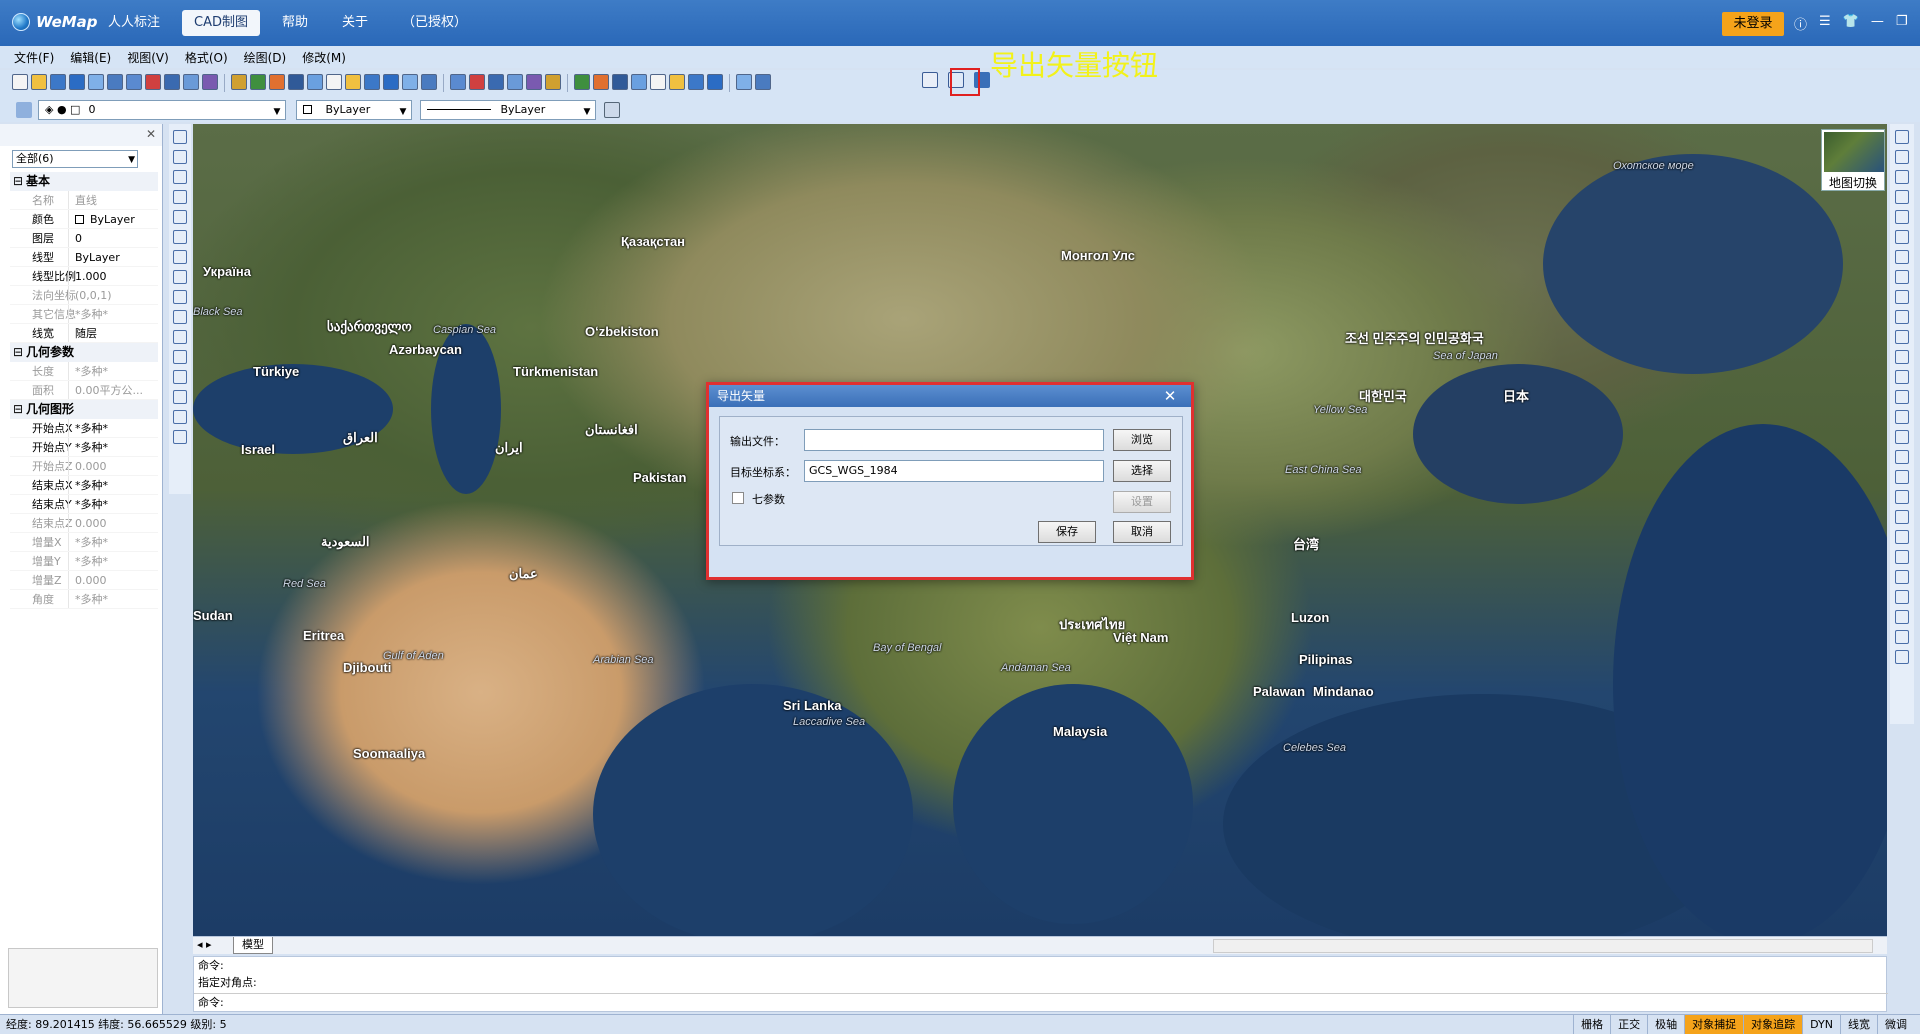 This screenshot has width=1920, height=1034. I want to click on top-menu-item: CAD制图, so click(221, 23).